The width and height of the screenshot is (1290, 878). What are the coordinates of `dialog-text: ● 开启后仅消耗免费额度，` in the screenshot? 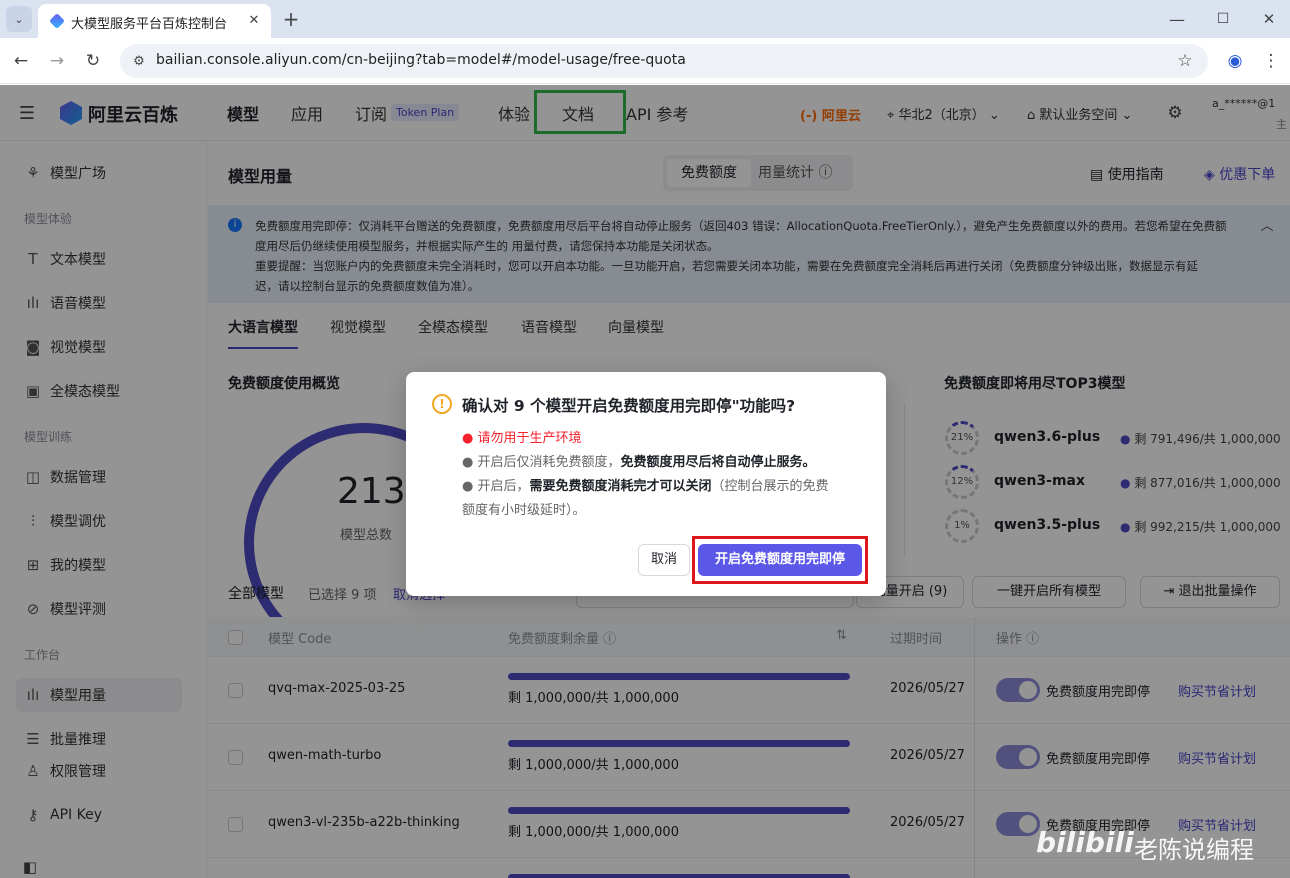 It's located at (541, 462).